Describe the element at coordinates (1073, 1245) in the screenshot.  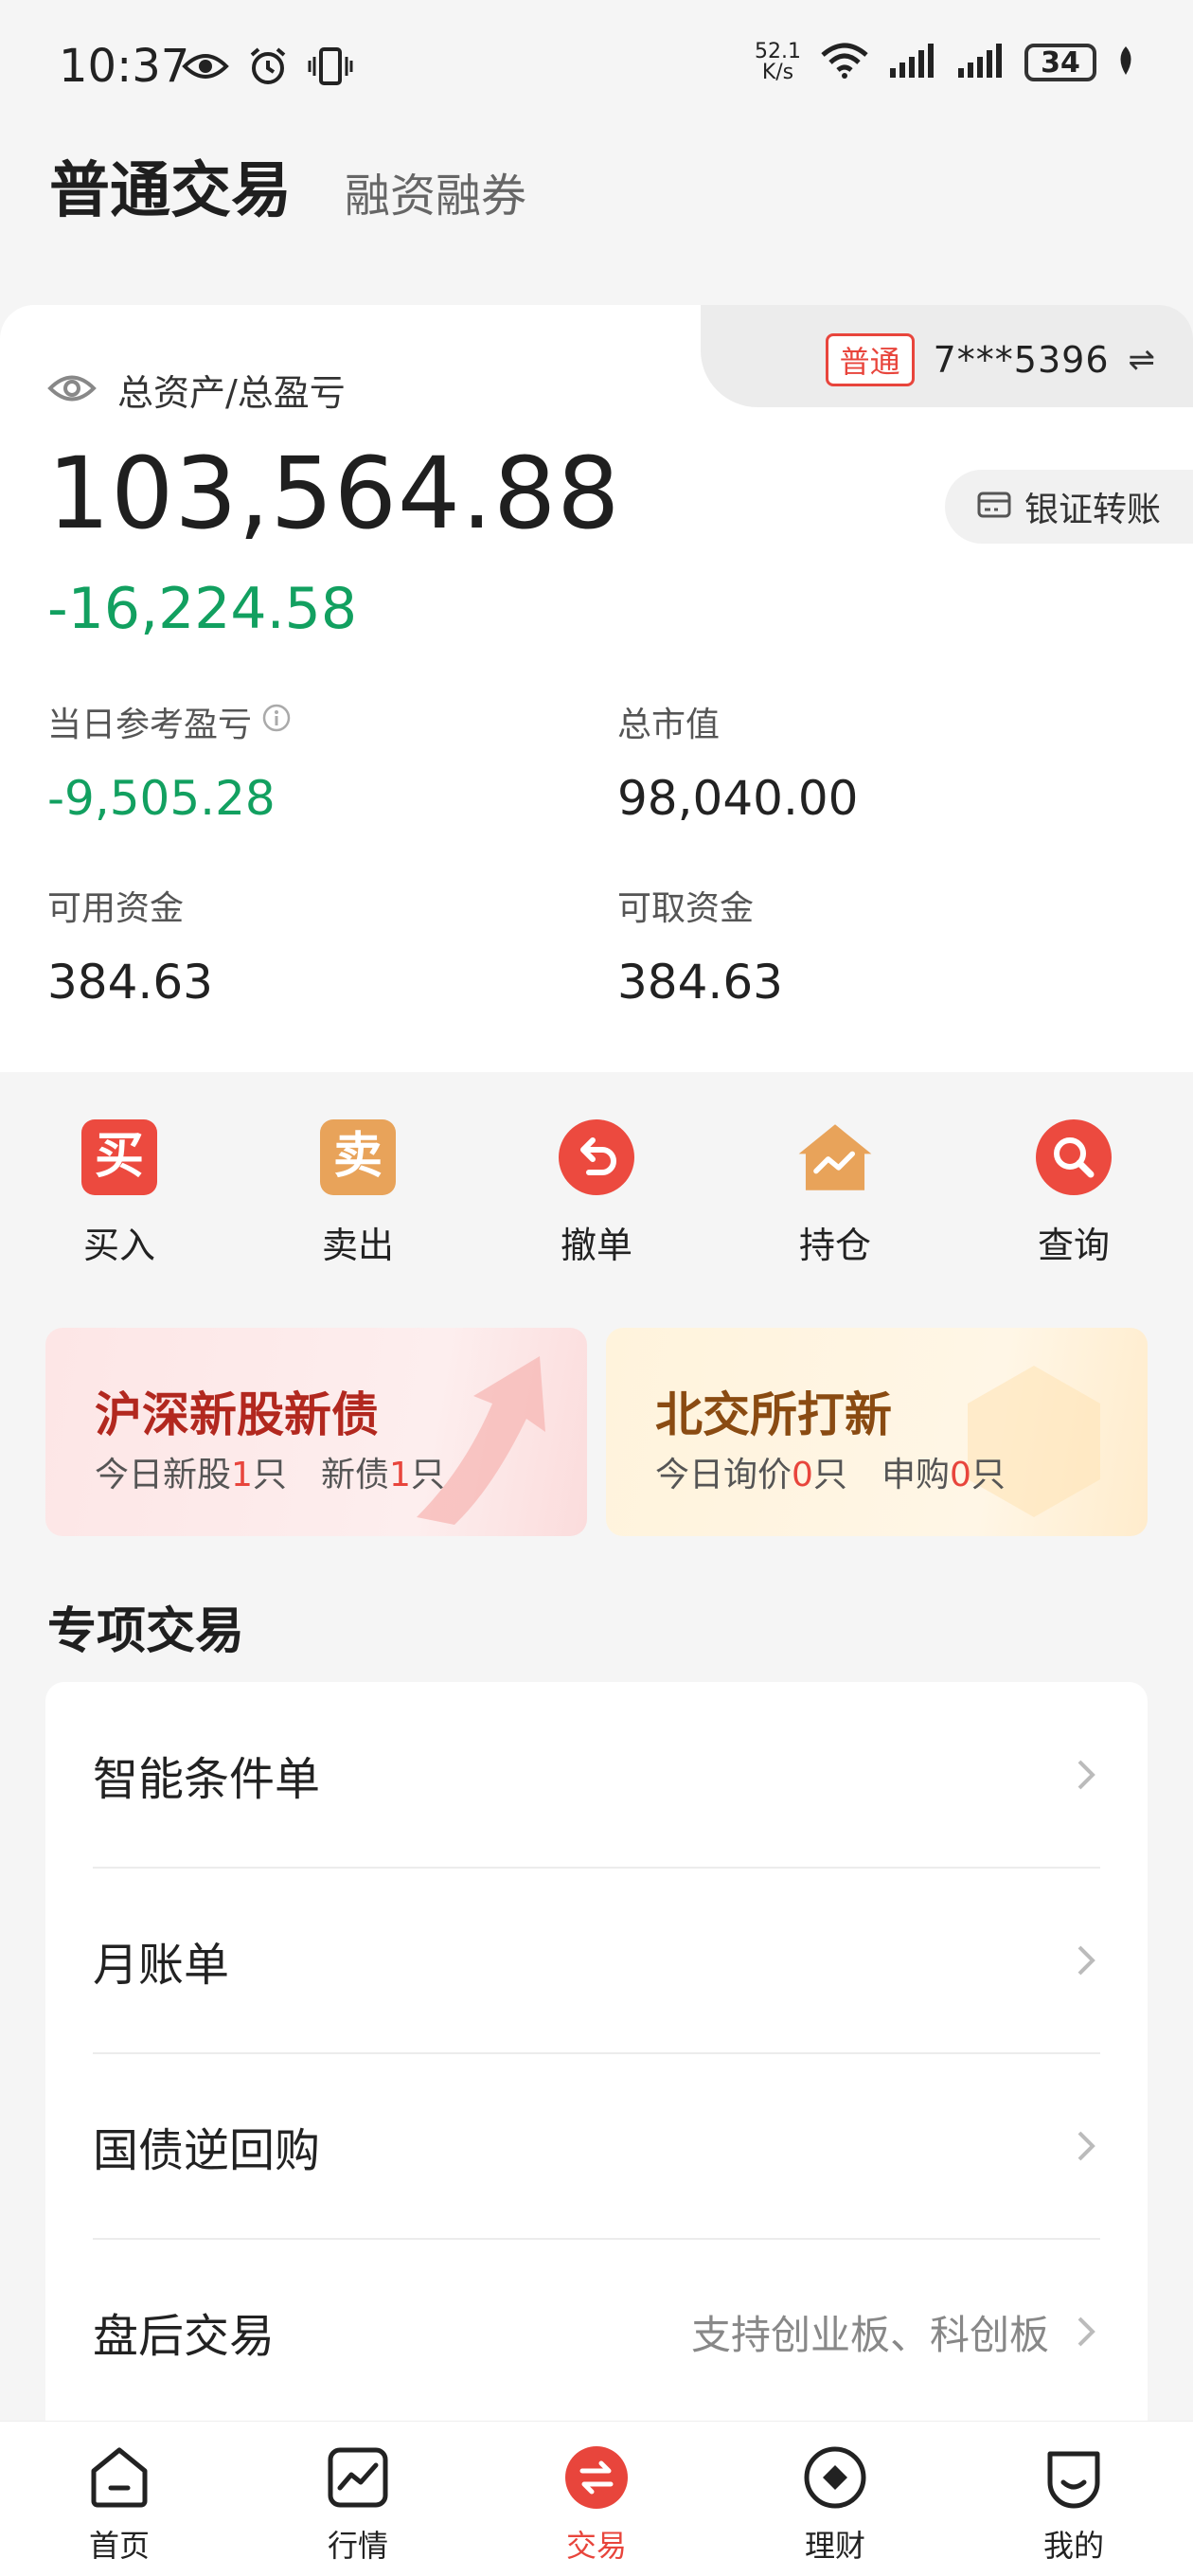
I see `query-label: 查询` at that location.